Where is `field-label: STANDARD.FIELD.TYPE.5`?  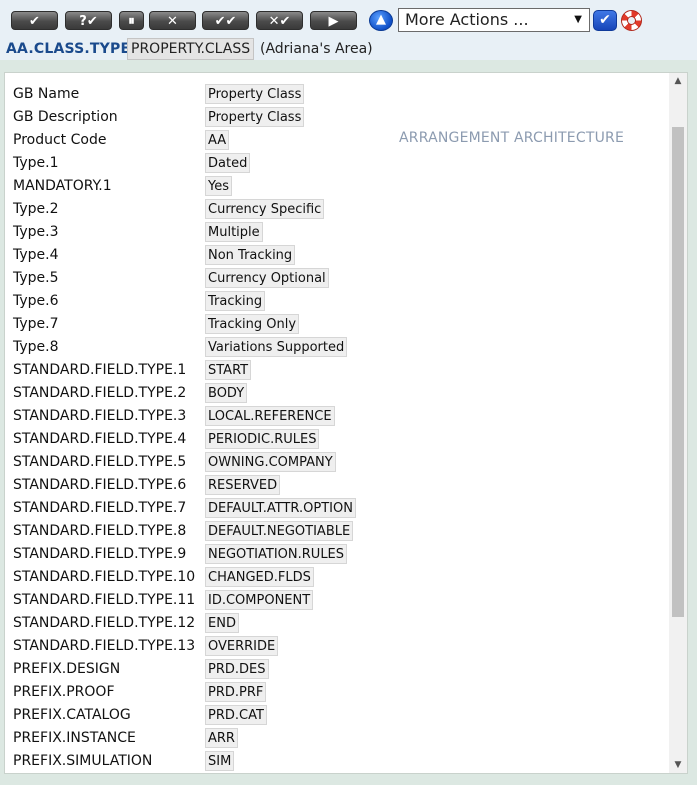 field-label: STANDARD.FIELD.TYPE.5 is located at coordinates (100, 462).